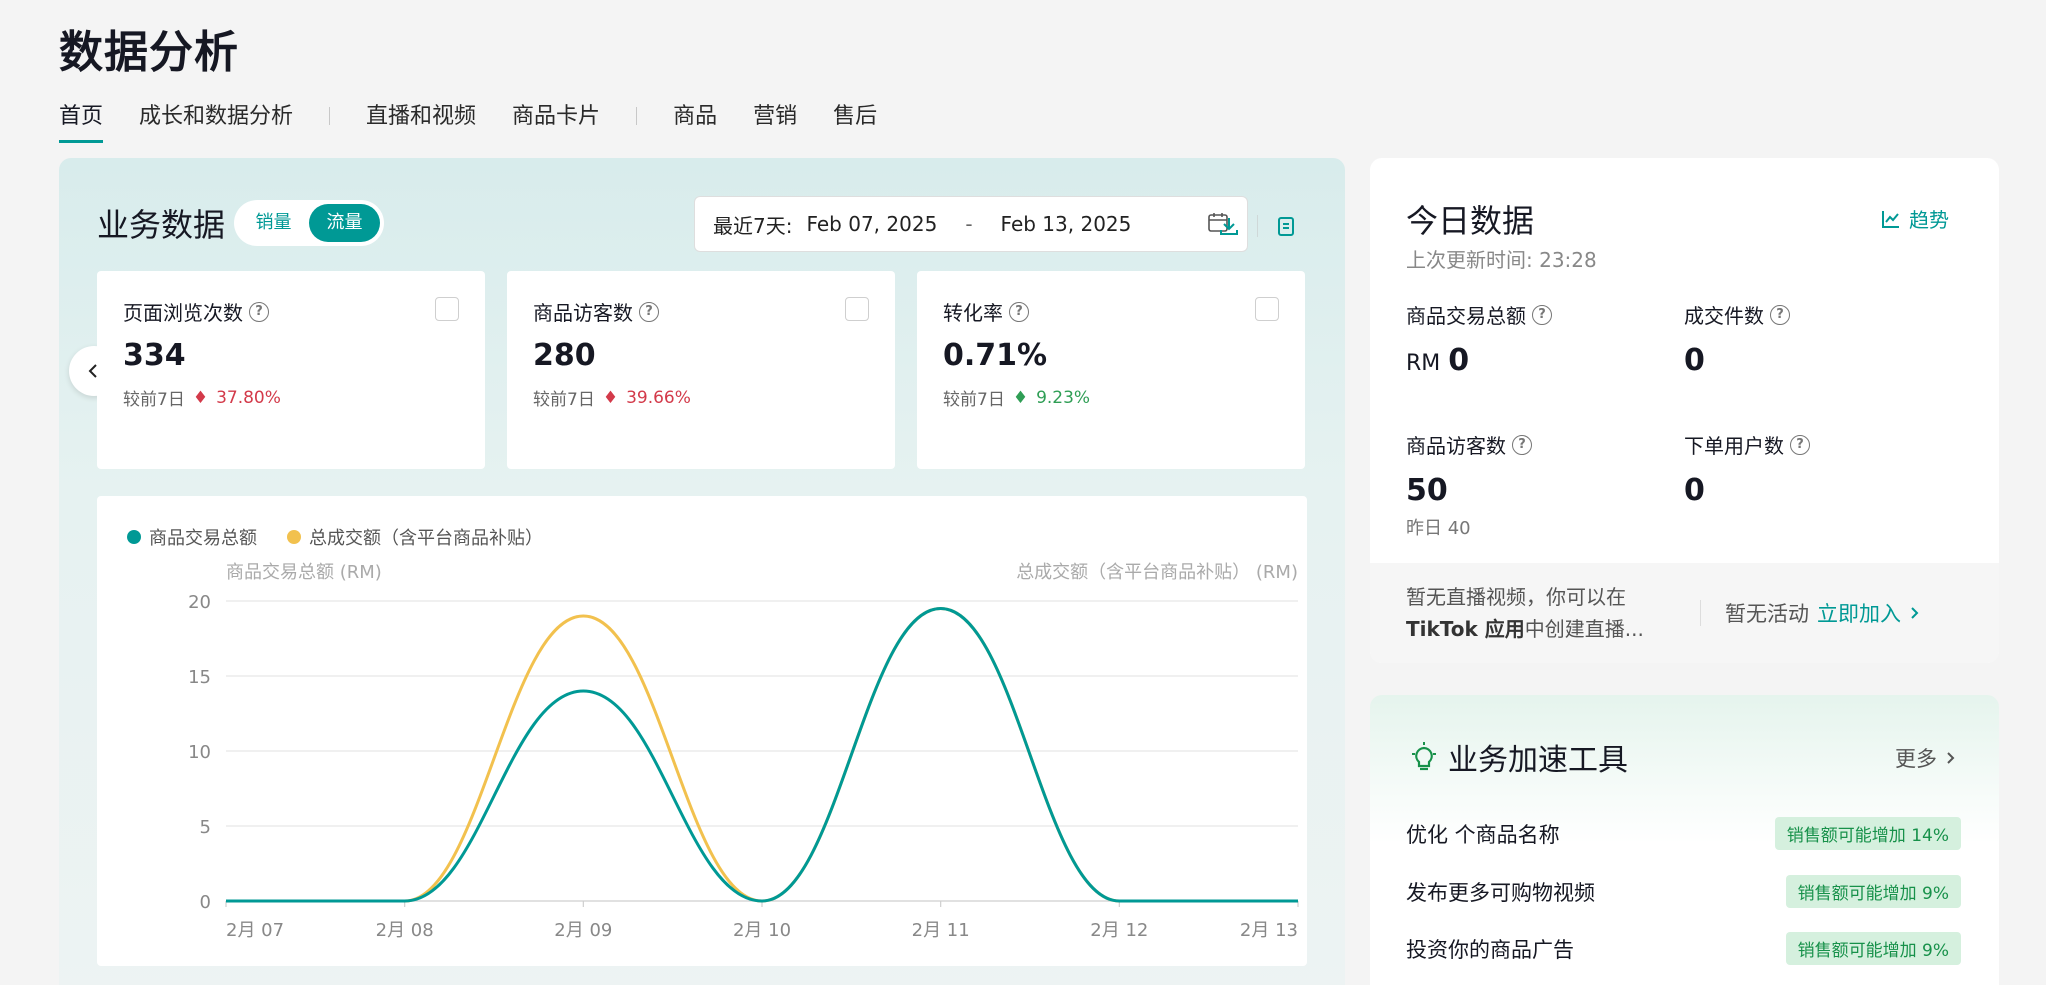 This screenshot has height=985, width=2046. What do you see at coordinates (1483, 834) in the screenshot?
I see `tool-label: 优化 个商品名称` at bounding box center [1483, 834].